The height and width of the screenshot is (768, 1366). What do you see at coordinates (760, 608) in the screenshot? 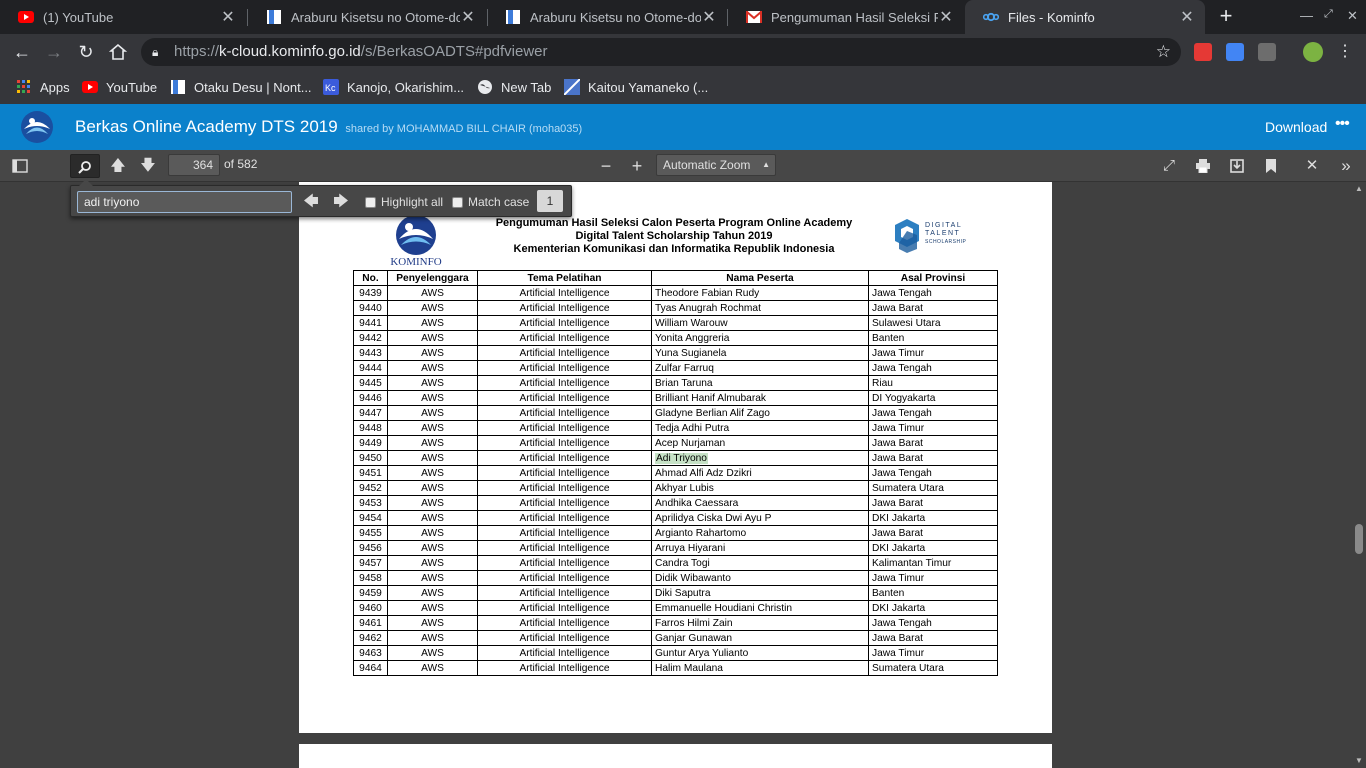
I see `row-participant-name: Emmanuelle Houdiani Christin` at bounding box center [760, 608].